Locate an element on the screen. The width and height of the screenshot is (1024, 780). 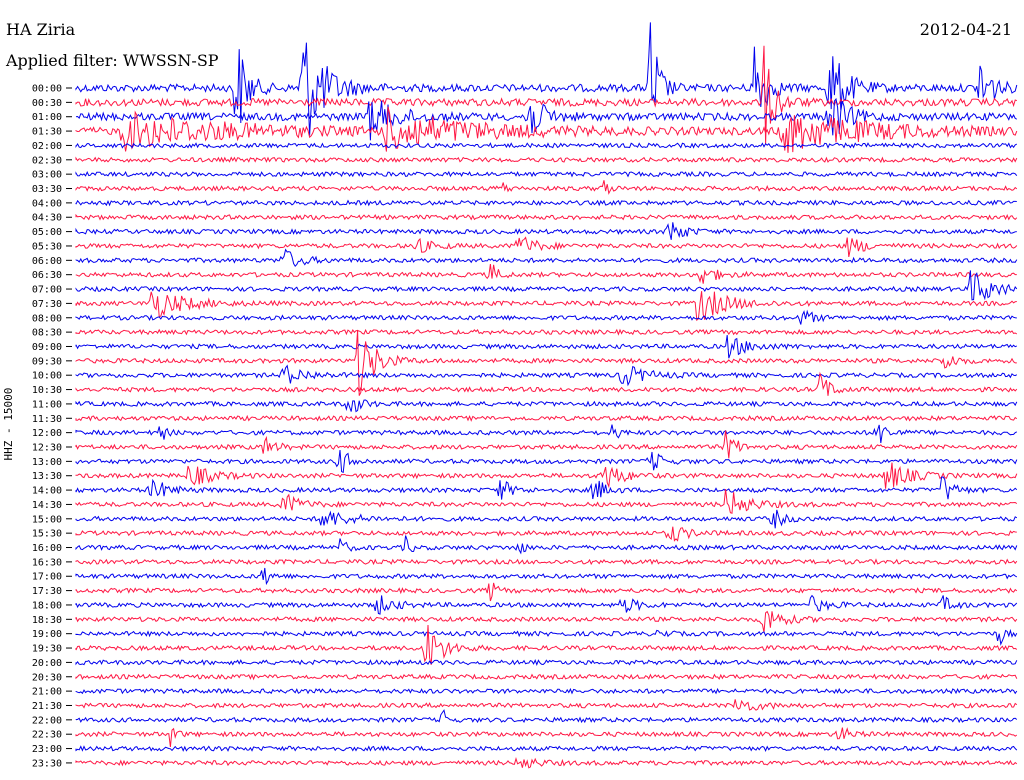
row-label-0030: 00:30 is located at coordinates (47, 103).